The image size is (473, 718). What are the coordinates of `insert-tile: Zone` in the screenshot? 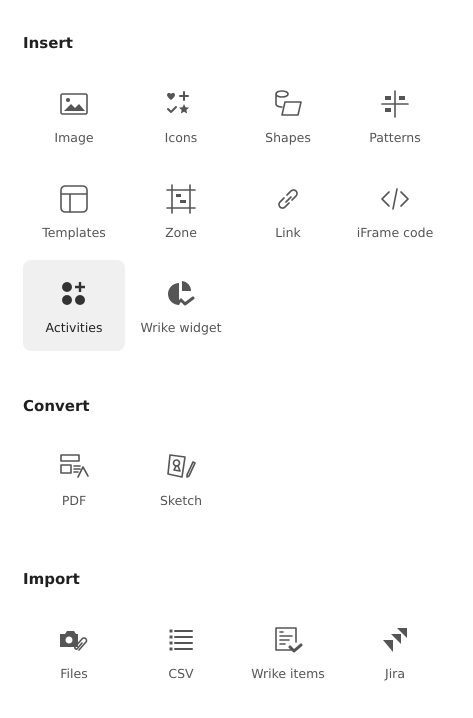 It's located at (181, 210).